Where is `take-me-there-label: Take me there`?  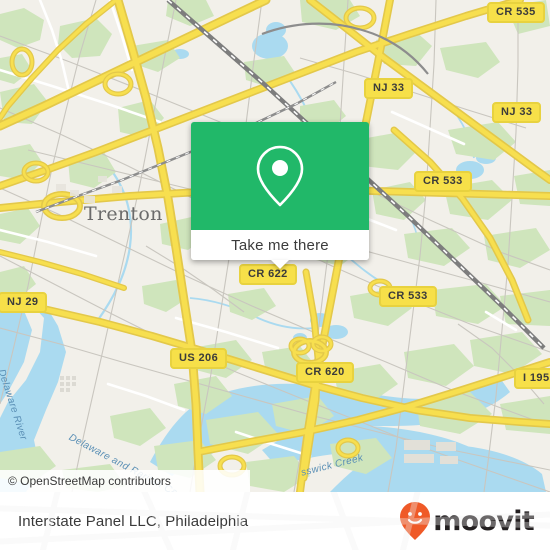 take-me-there-label: Take me there is located at coordinates (280, 245).